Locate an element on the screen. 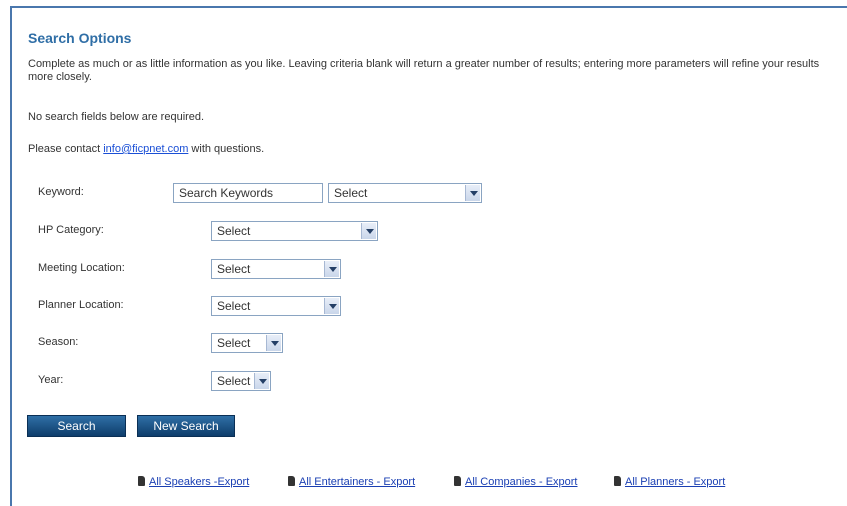 This screenshot has height=506, width=847. season-select: Select is located at coordinates (247, 343).